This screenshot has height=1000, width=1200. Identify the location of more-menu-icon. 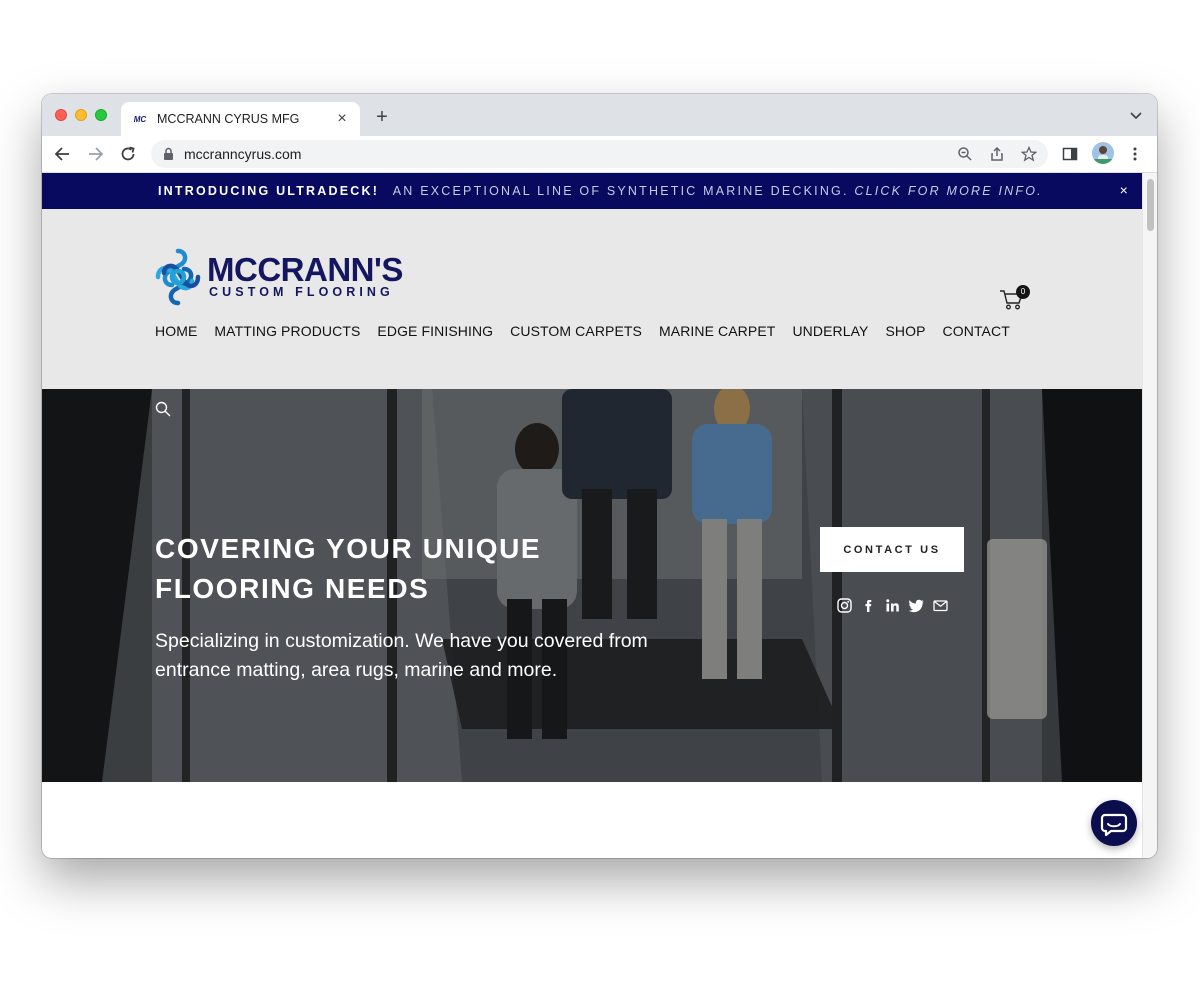
(1135, 154).